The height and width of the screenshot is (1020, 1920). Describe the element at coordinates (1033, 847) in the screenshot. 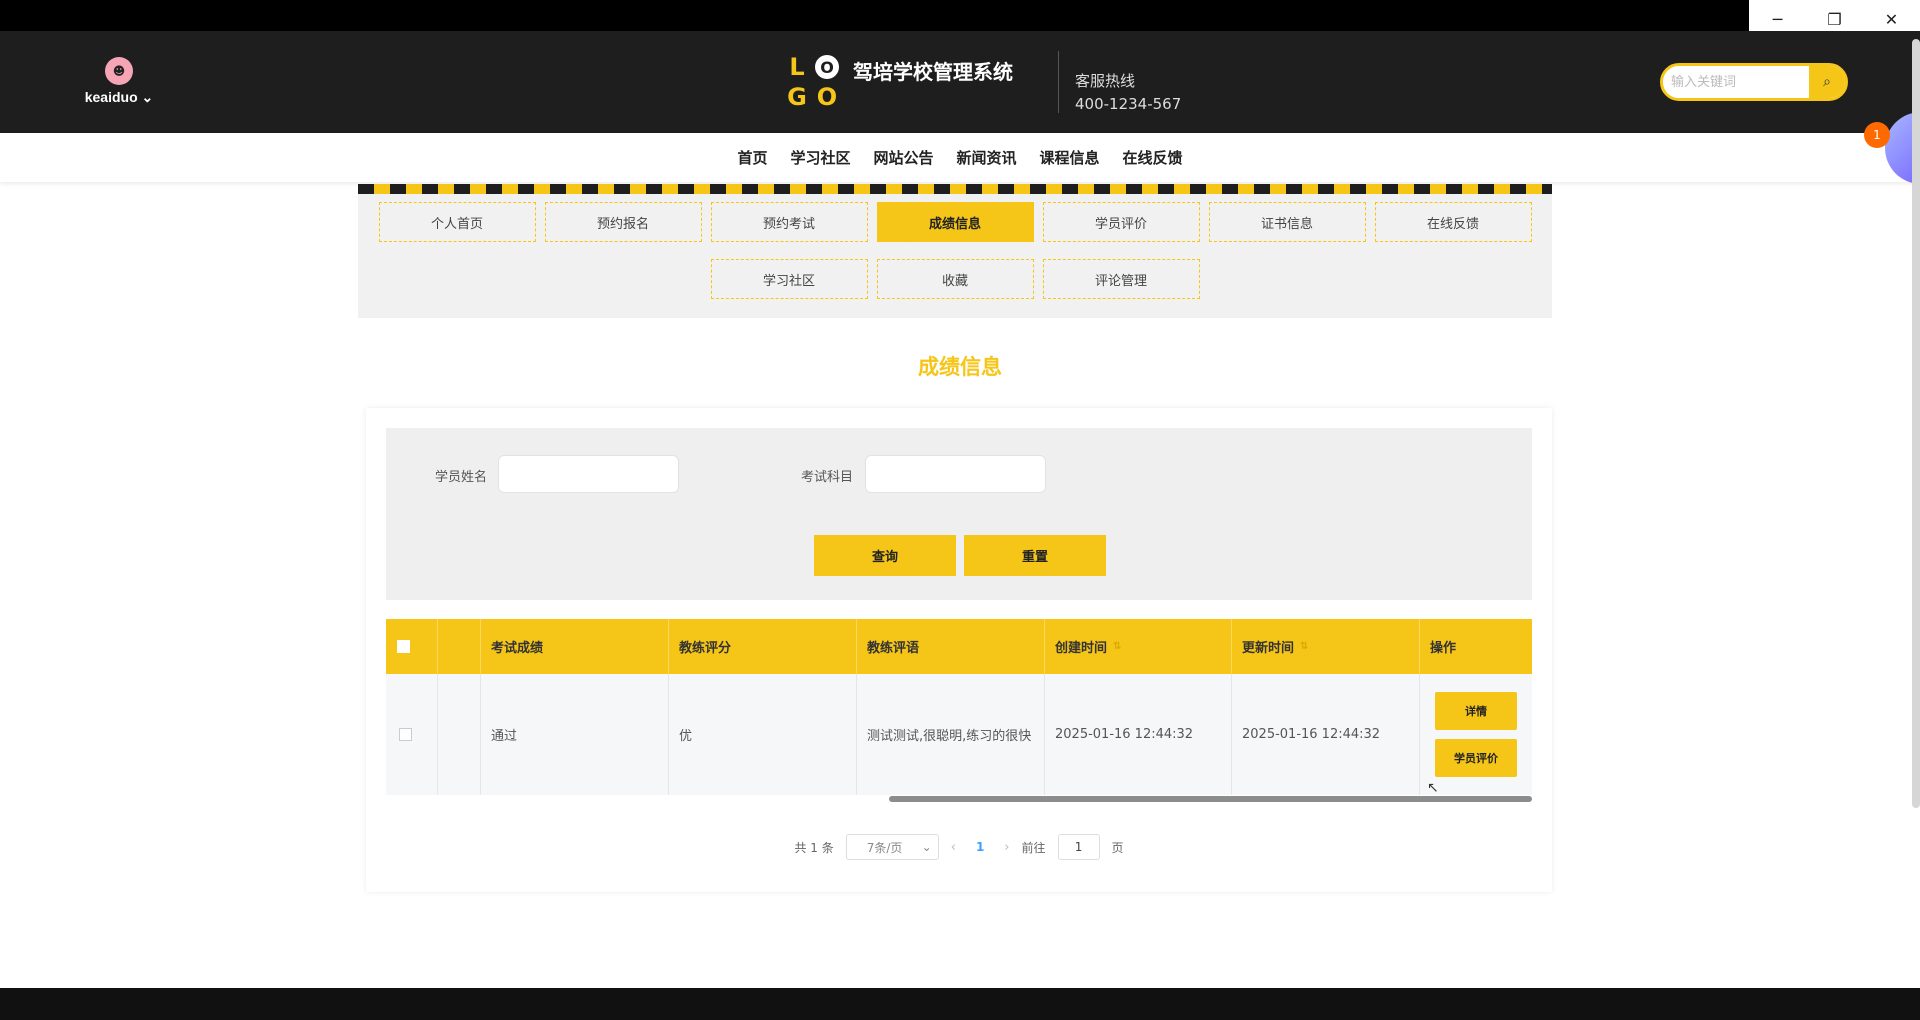

I see `goto-label: 前往` at that location.